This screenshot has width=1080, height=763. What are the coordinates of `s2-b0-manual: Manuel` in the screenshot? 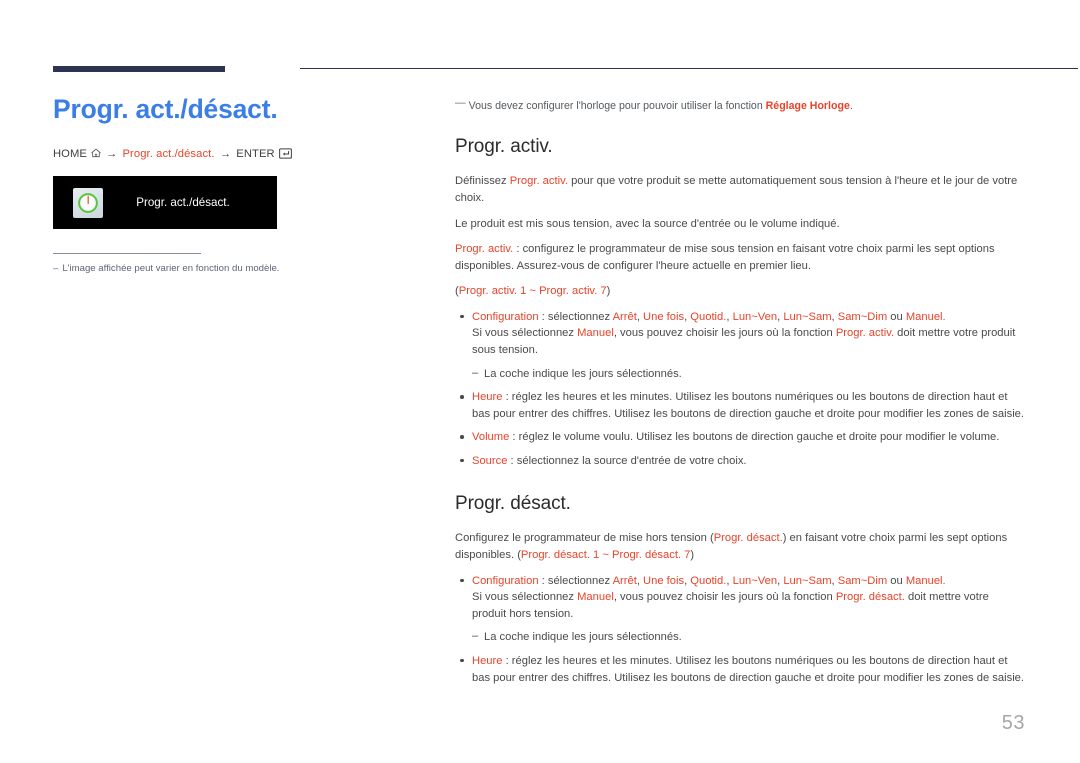 It's located at (595, 597).